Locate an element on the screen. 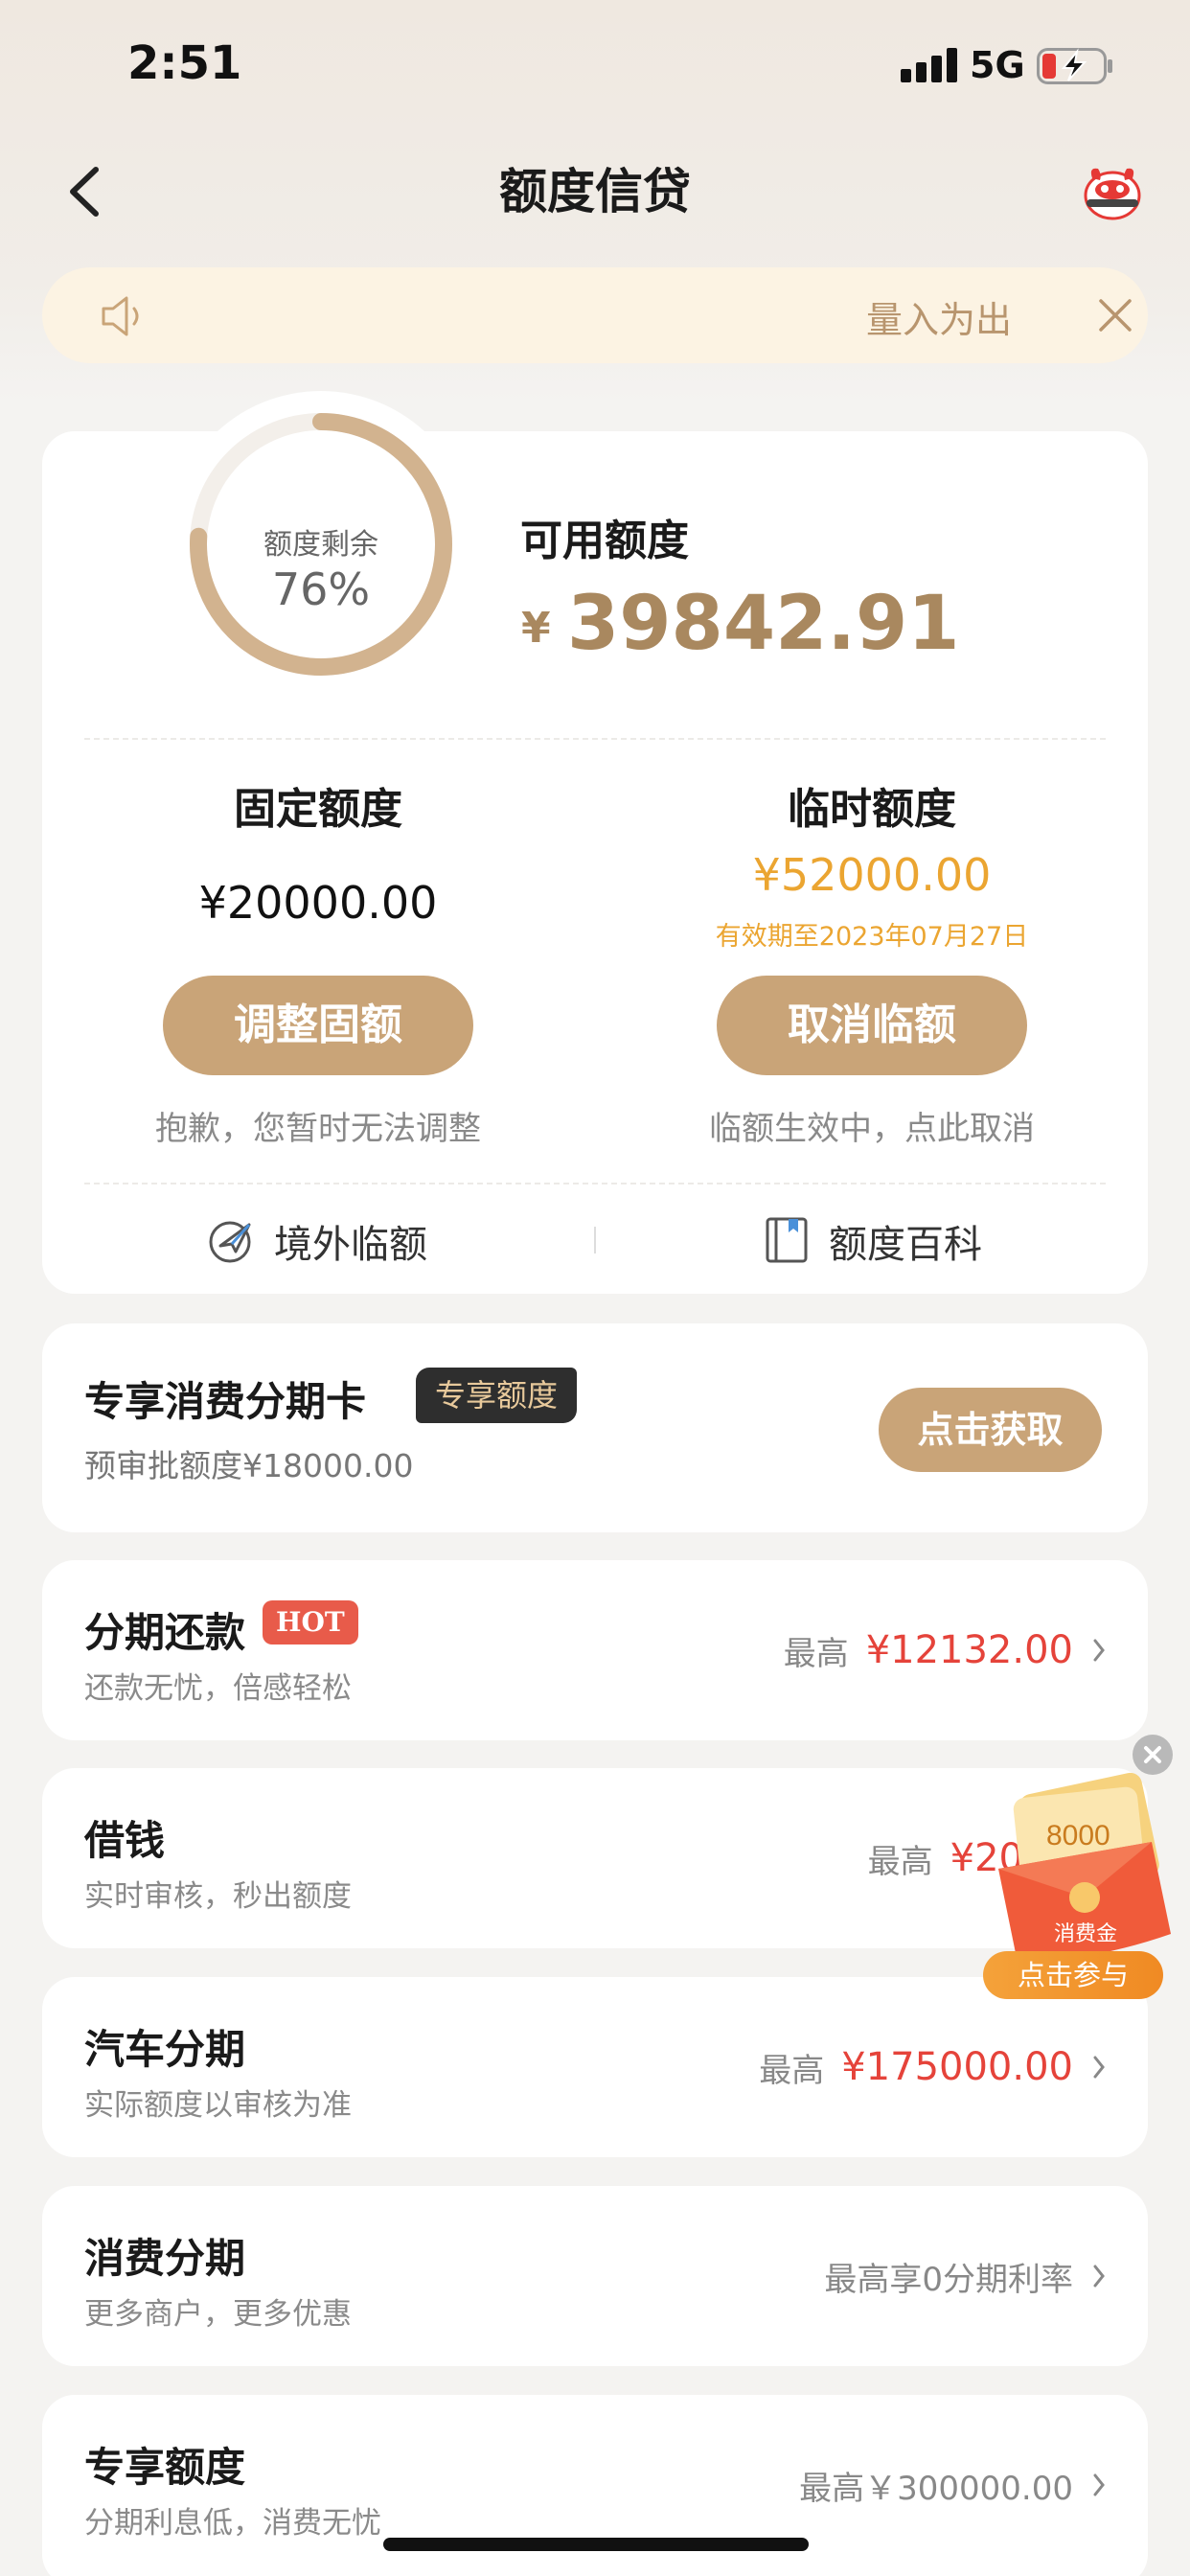 This screenshot has width=1190, height=2576. exclusive-card-title: 专享消费分期卡 is located at coordinates (226, 1401).